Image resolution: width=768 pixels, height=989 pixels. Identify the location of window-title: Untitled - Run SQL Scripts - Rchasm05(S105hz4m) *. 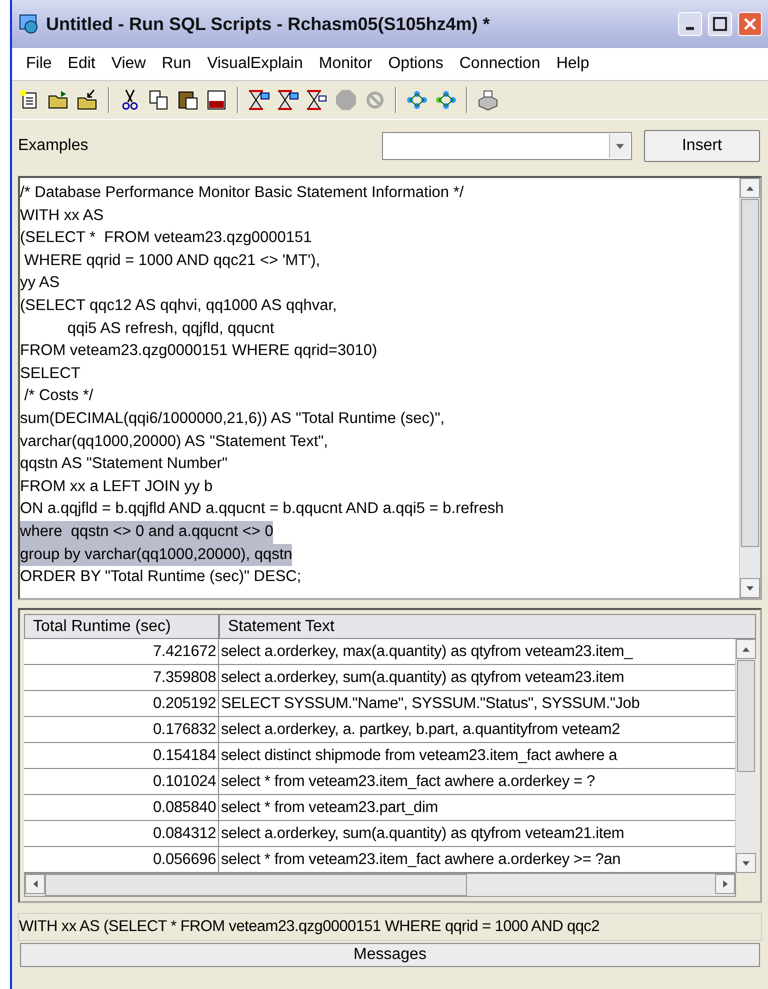
(268, 24).